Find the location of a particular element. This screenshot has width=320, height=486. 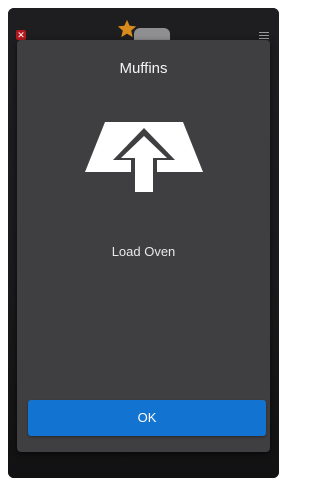

dialog-title: Muffins is located at coordinates (143, 68).